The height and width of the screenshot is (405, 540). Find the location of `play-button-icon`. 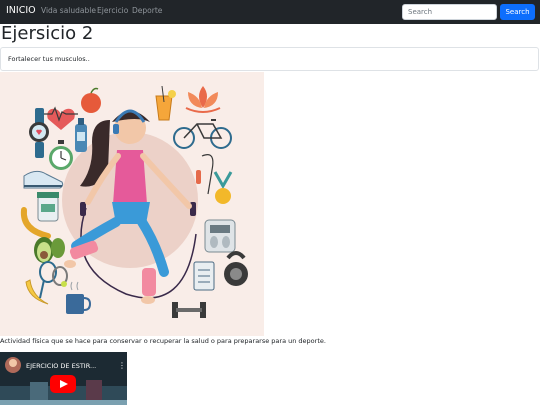

play-button-icon is located at coordinates (63, 384).